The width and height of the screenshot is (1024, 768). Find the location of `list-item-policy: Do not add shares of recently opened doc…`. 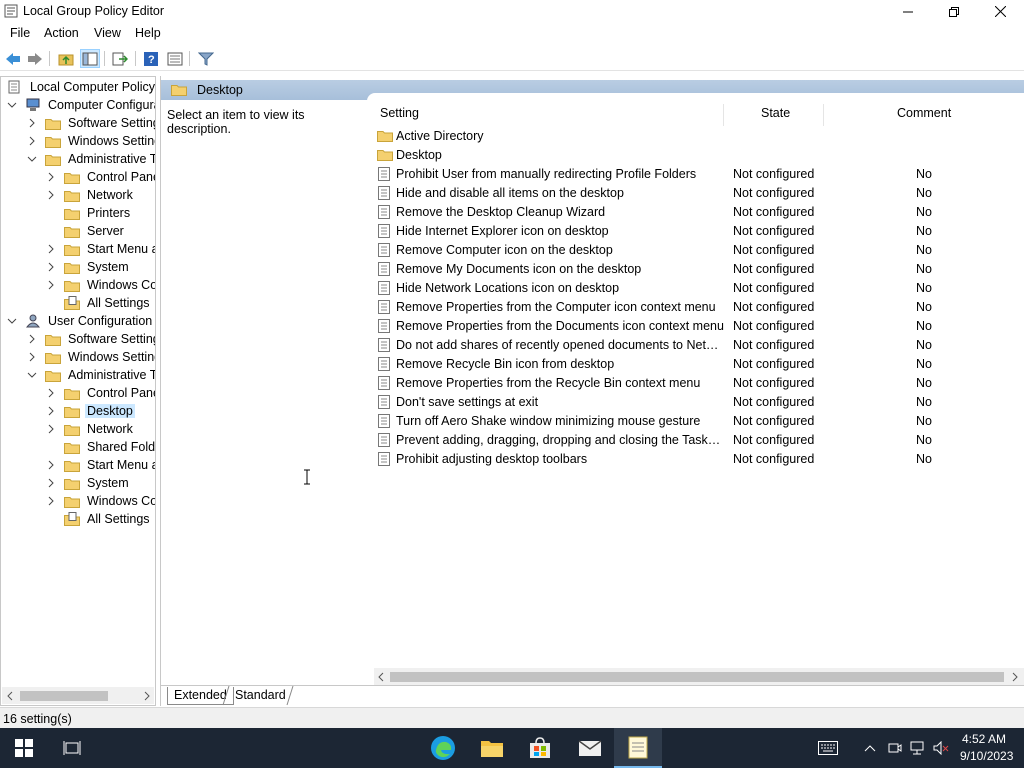

list-item-policy: Do not add shares of recently opened doc… is located at coordinates (697, 345).